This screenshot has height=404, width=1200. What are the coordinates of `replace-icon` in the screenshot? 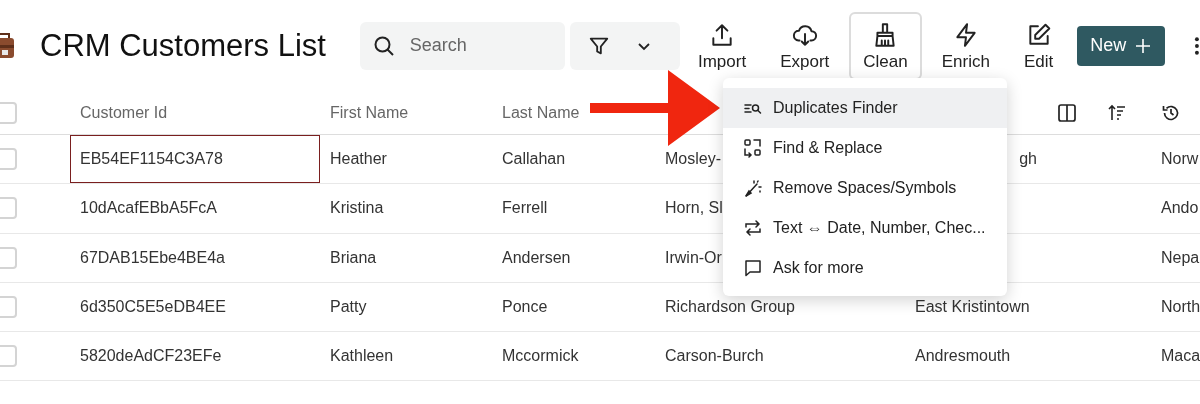 It's located at (753, 148).